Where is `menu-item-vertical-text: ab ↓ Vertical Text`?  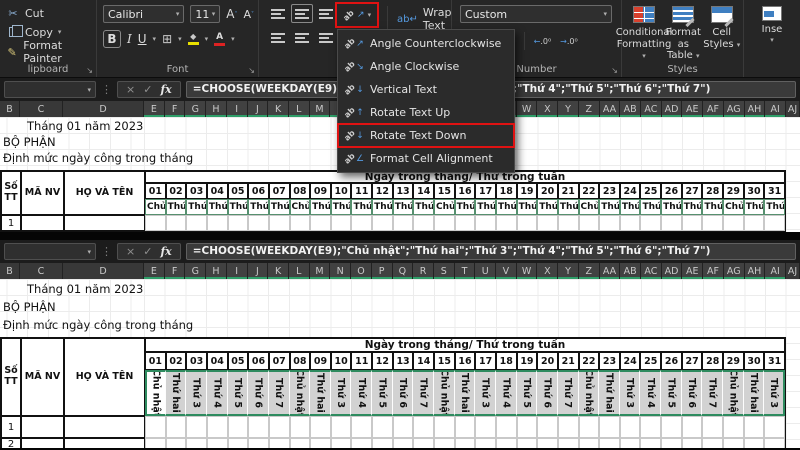
menu-item-vertical-text: ab ↓ Vertical Text is located at coordinates (426, 89).